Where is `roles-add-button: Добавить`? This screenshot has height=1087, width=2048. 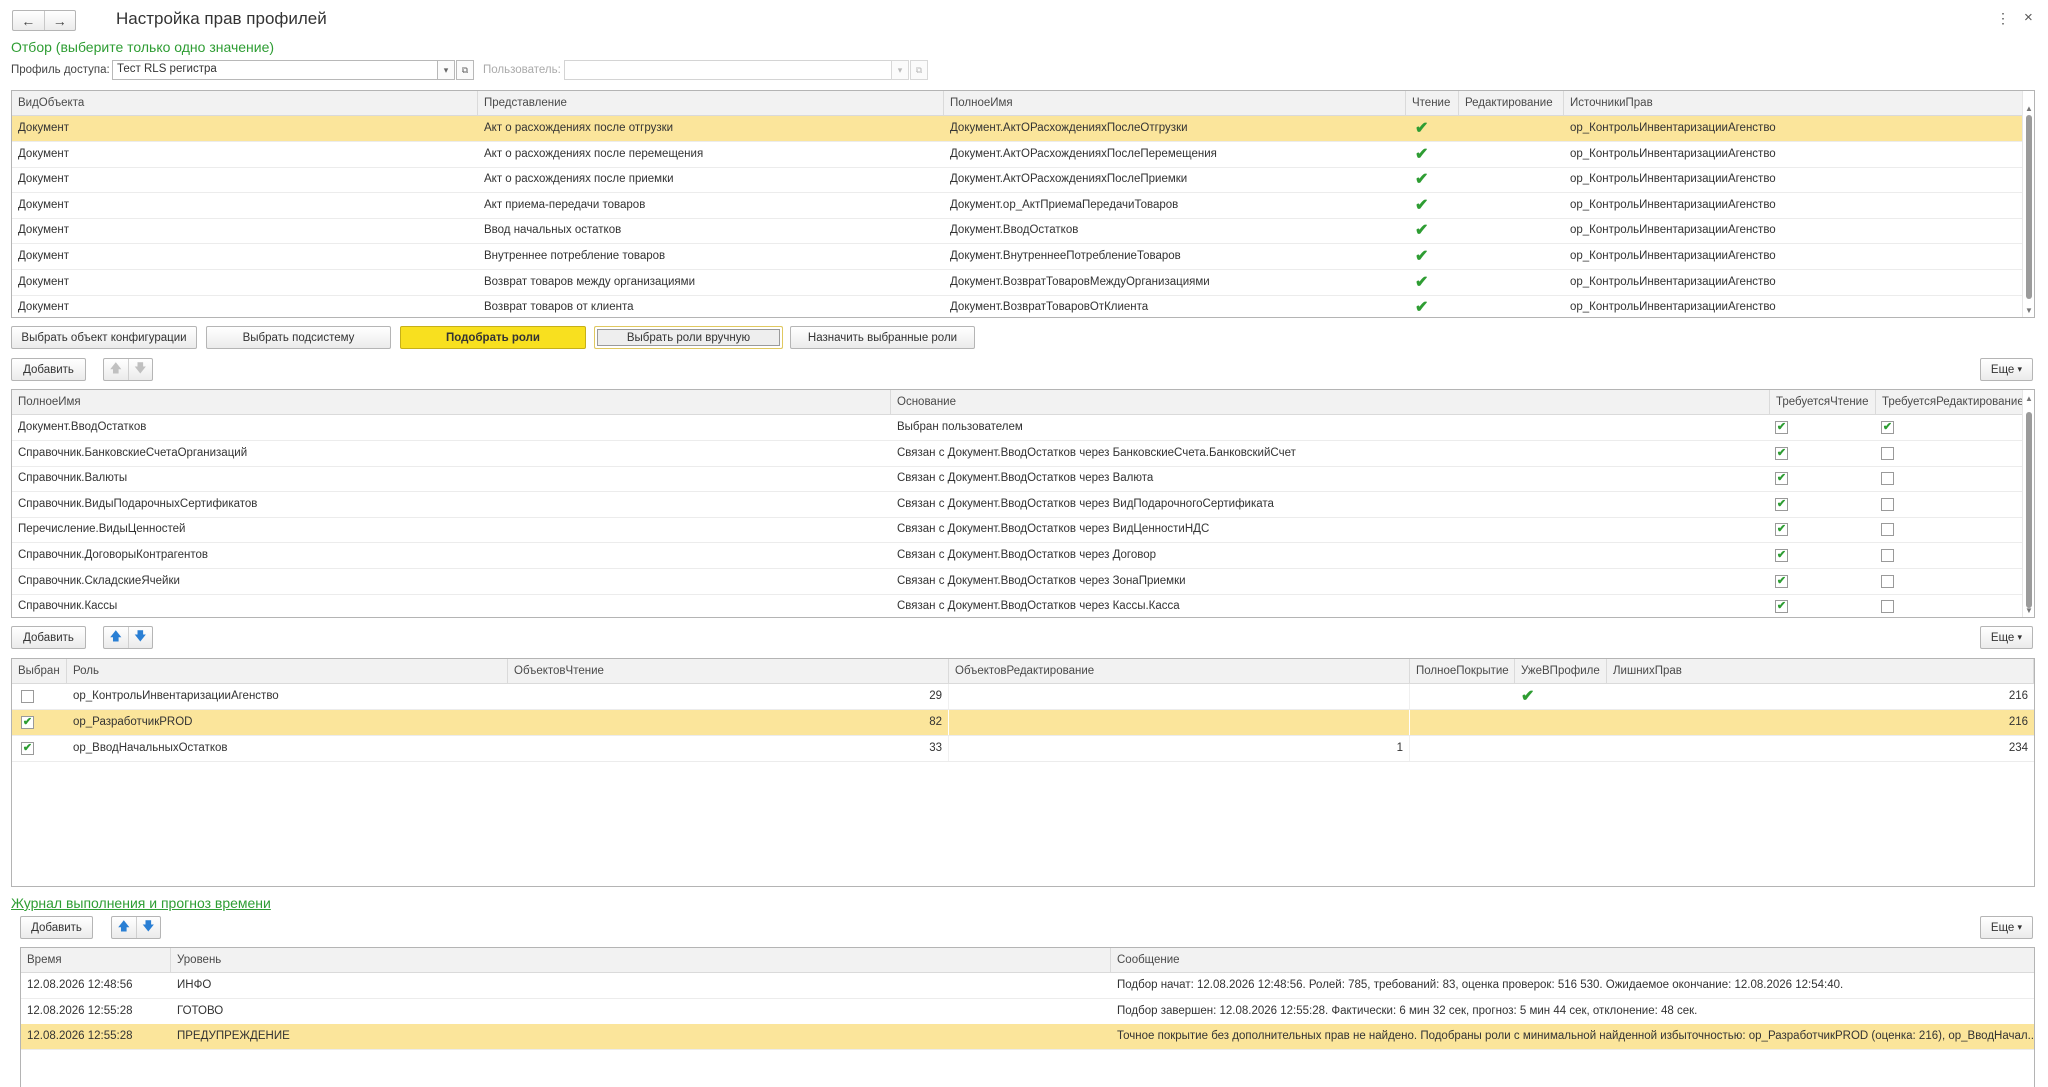
roles-add-button: Добавить is located at coordinates (48, 637).